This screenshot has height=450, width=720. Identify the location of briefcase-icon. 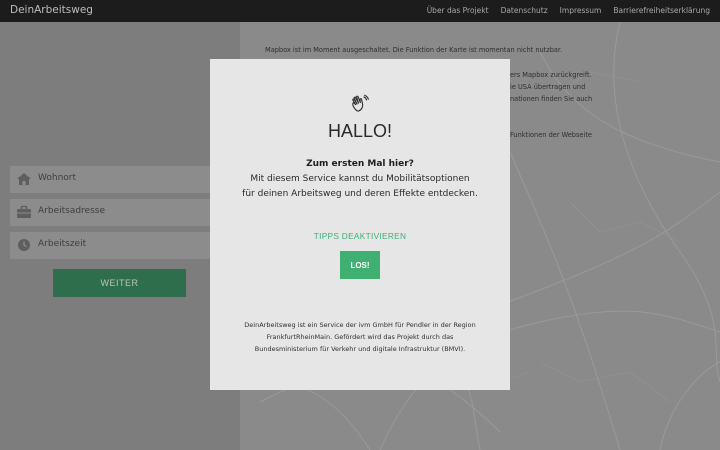
(24, 211).